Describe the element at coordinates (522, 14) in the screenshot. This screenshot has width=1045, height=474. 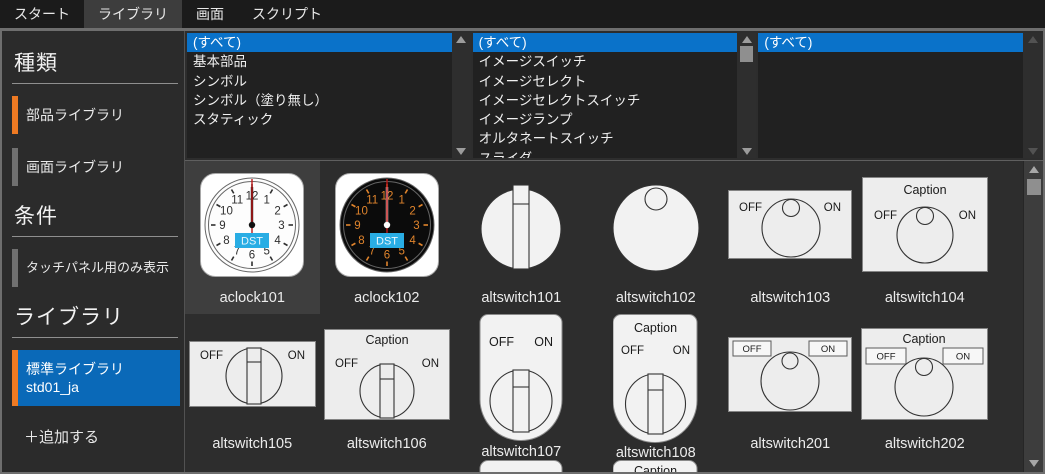
I see `menubar: スタート ライブラリ 画面 スクリプト` at that location.